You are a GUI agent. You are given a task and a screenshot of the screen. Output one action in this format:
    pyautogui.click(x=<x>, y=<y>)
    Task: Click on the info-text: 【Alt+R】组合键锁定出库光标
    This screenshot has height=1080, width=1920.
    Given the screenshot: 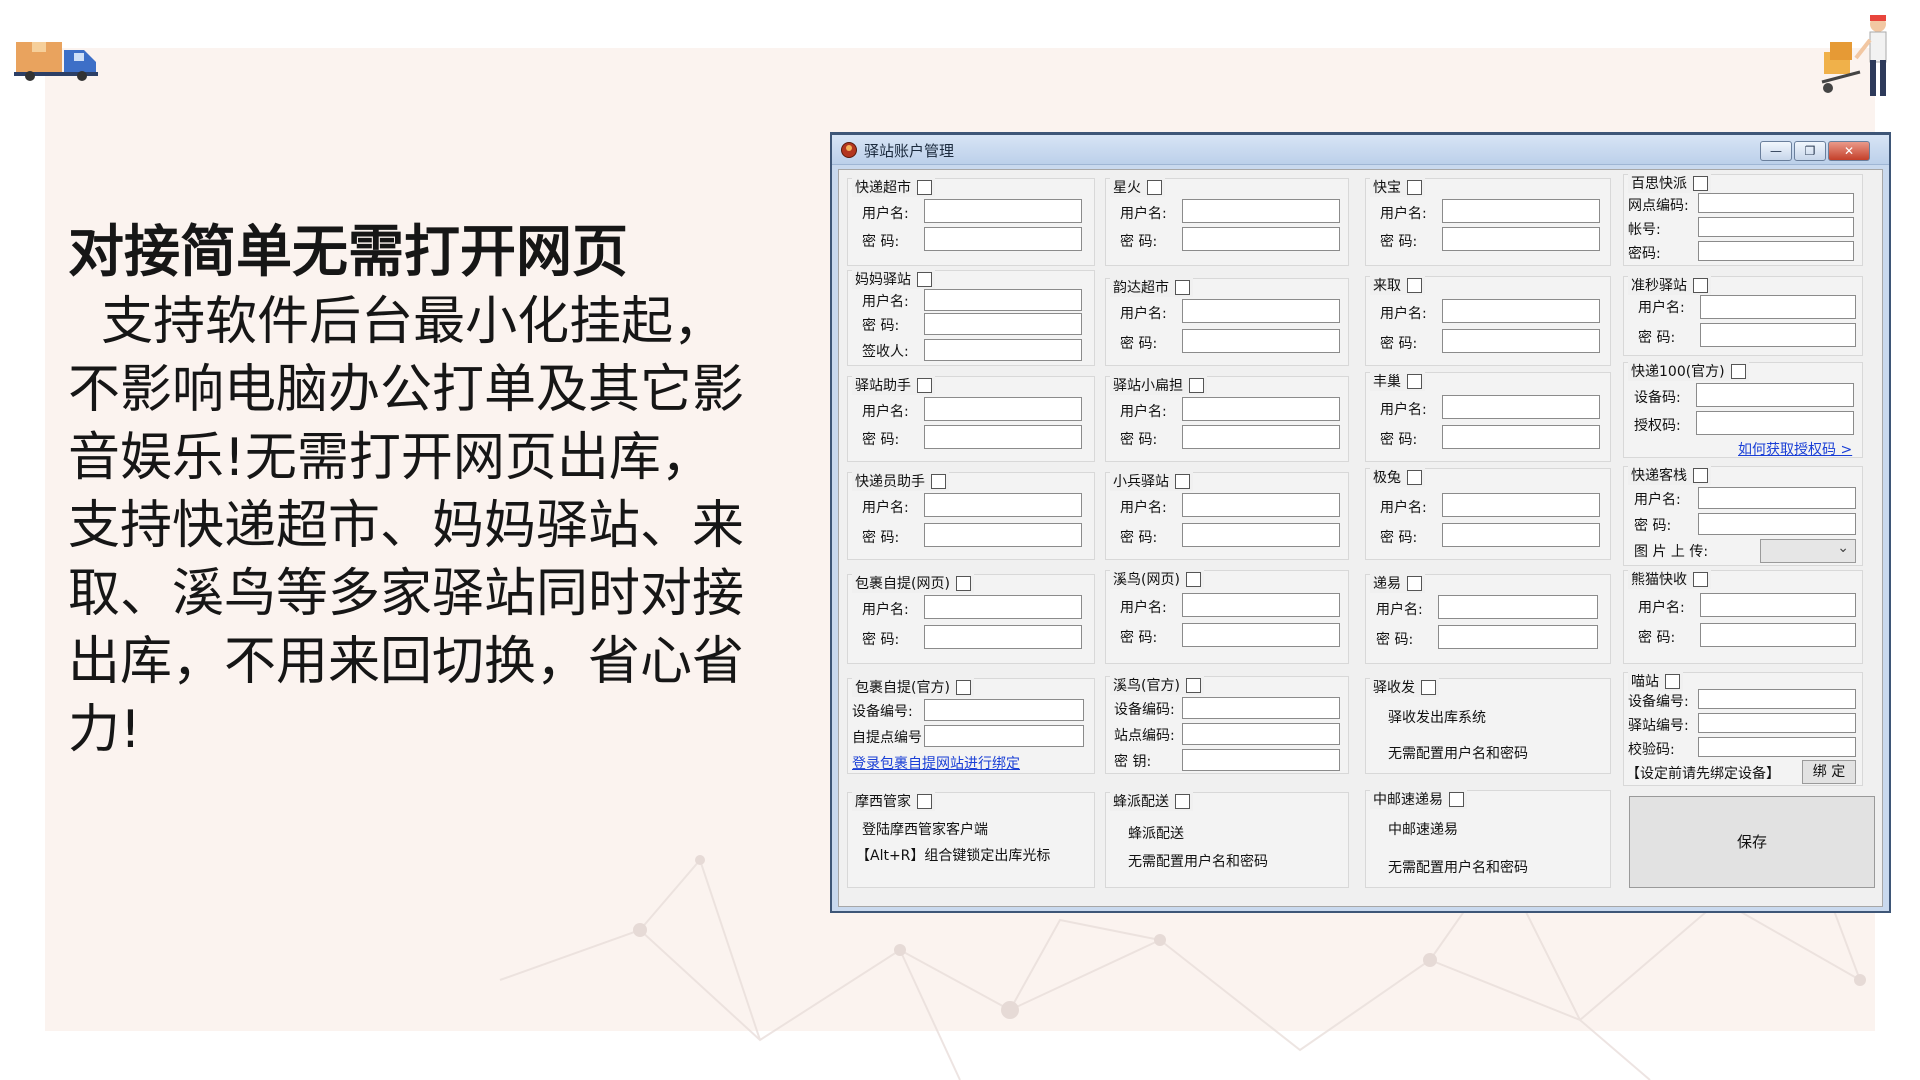 What is the action you would take?
    pyautogui.click(x=953, y=856)
    